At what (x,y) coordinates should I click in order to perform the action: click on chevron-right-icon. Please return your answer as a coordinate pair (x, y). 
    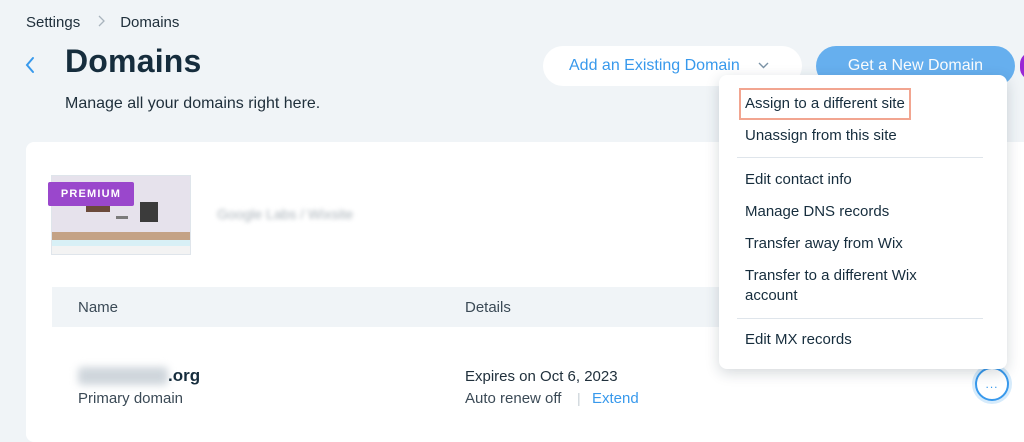
    Looking at the image, I should click on (102, 22).